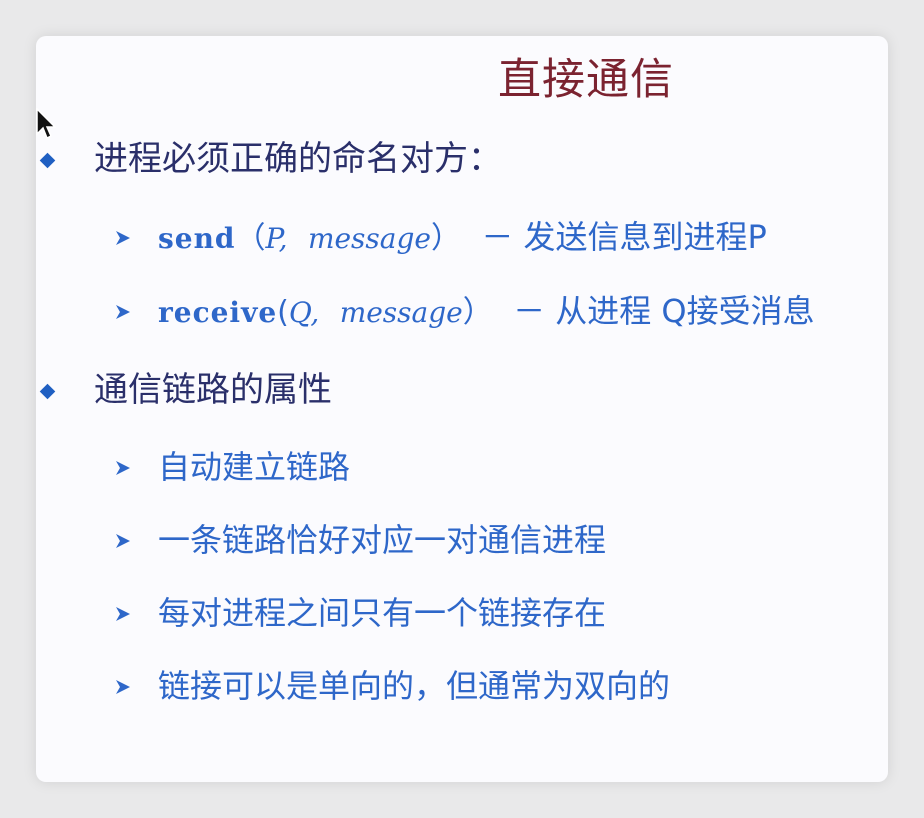 This screenshot has width=924, height=818. Describe the element at coordinates (477, 312) in the screenshot. I see `receive-close-paren: ）` at that location.